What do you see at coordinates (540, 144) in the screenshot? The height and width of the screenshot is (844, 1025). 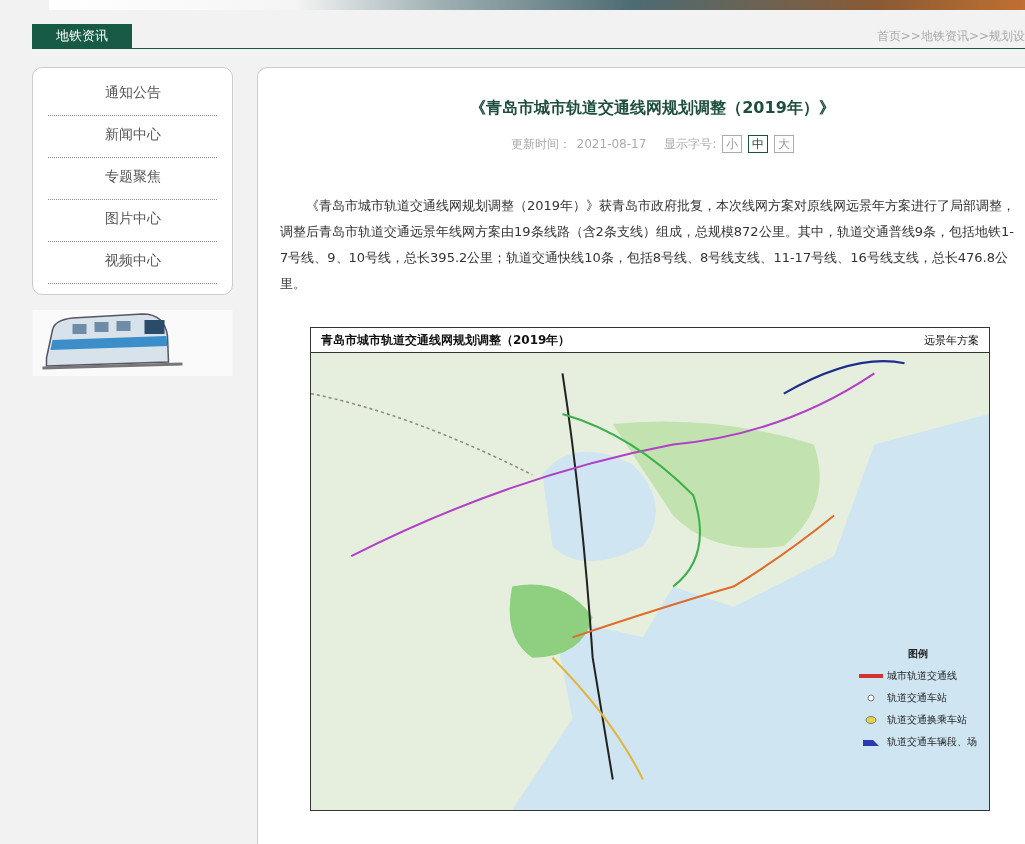 I see `update-label: 更新时间：` at bounding box center [540, 144].